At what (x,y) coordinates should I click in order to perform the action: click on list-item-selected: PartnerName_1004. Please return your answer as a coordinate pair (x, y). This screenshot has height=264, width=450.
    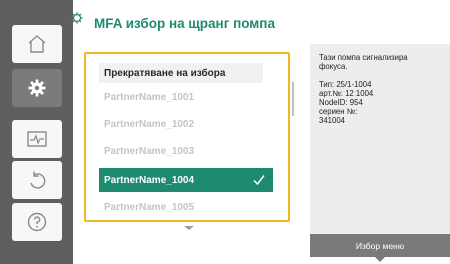
    Looking at the image, I should click on (186, 180).